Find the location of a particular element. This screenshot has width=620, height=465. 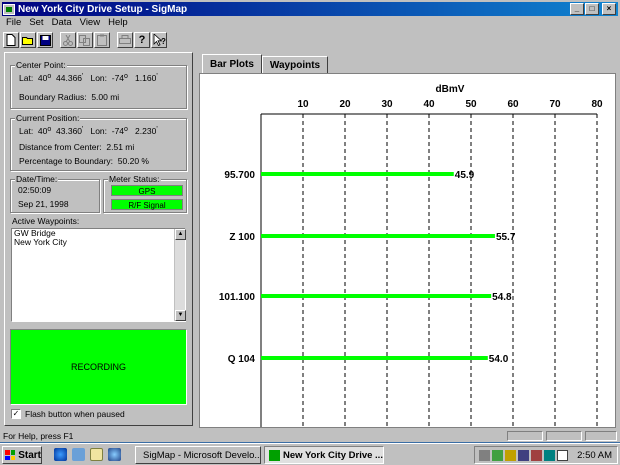

percentage-label: Percentage to Boundary: is located at coordinates (66, 161).